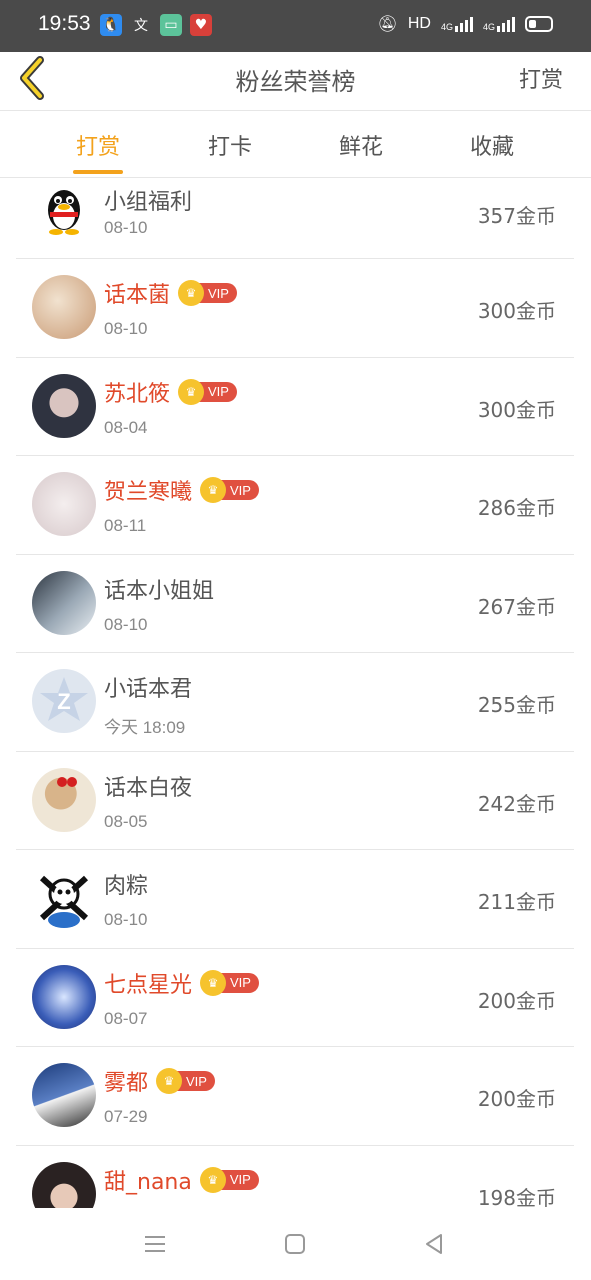  What do you see at coordinates (137, 295) in the screenshot?
I see `user-name: 话本菌` at bounding box center [137, 295].